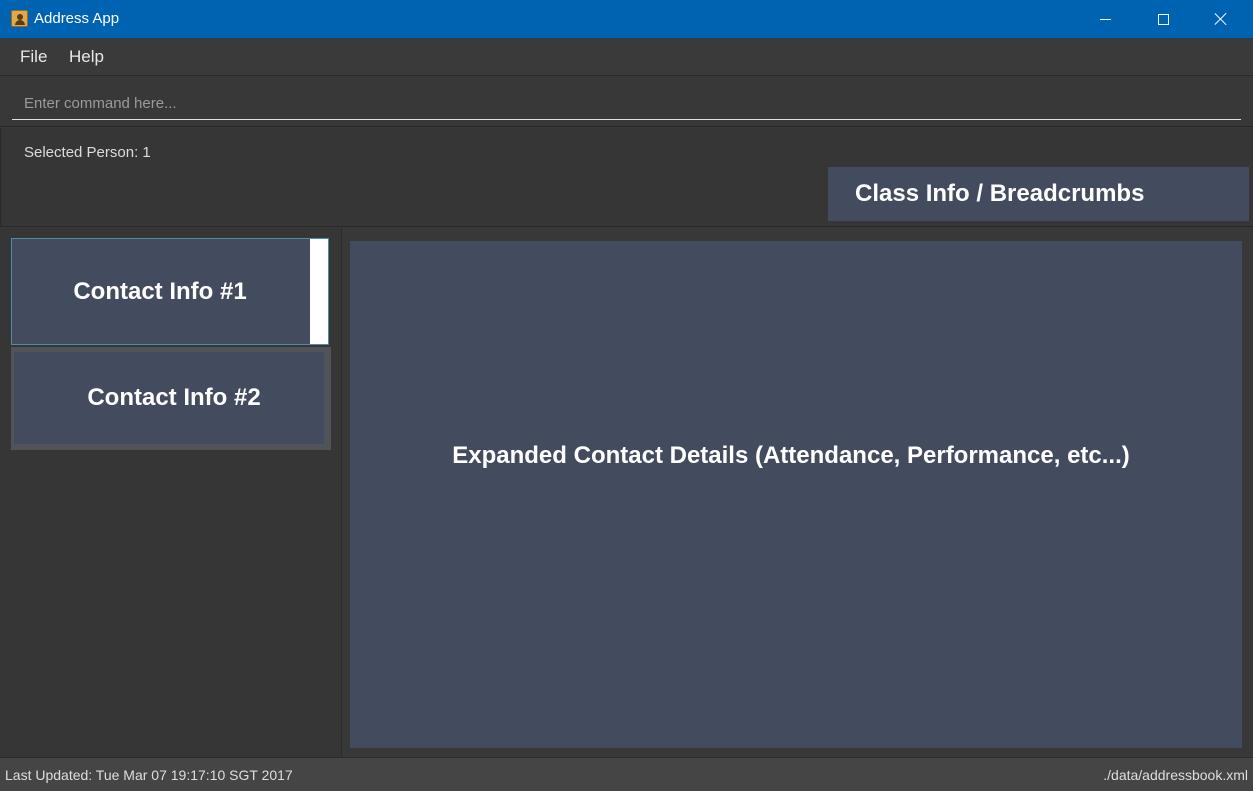 Image resolution: width=1253 pixels, height=791 pixels. I want to click on result-text: Selected Person: 1, so click(87, 152).